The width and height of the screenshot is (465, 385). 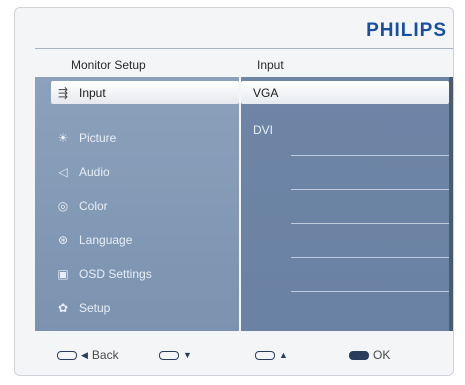 I want to click on ok-label: OK, so click(x=382, y=355).